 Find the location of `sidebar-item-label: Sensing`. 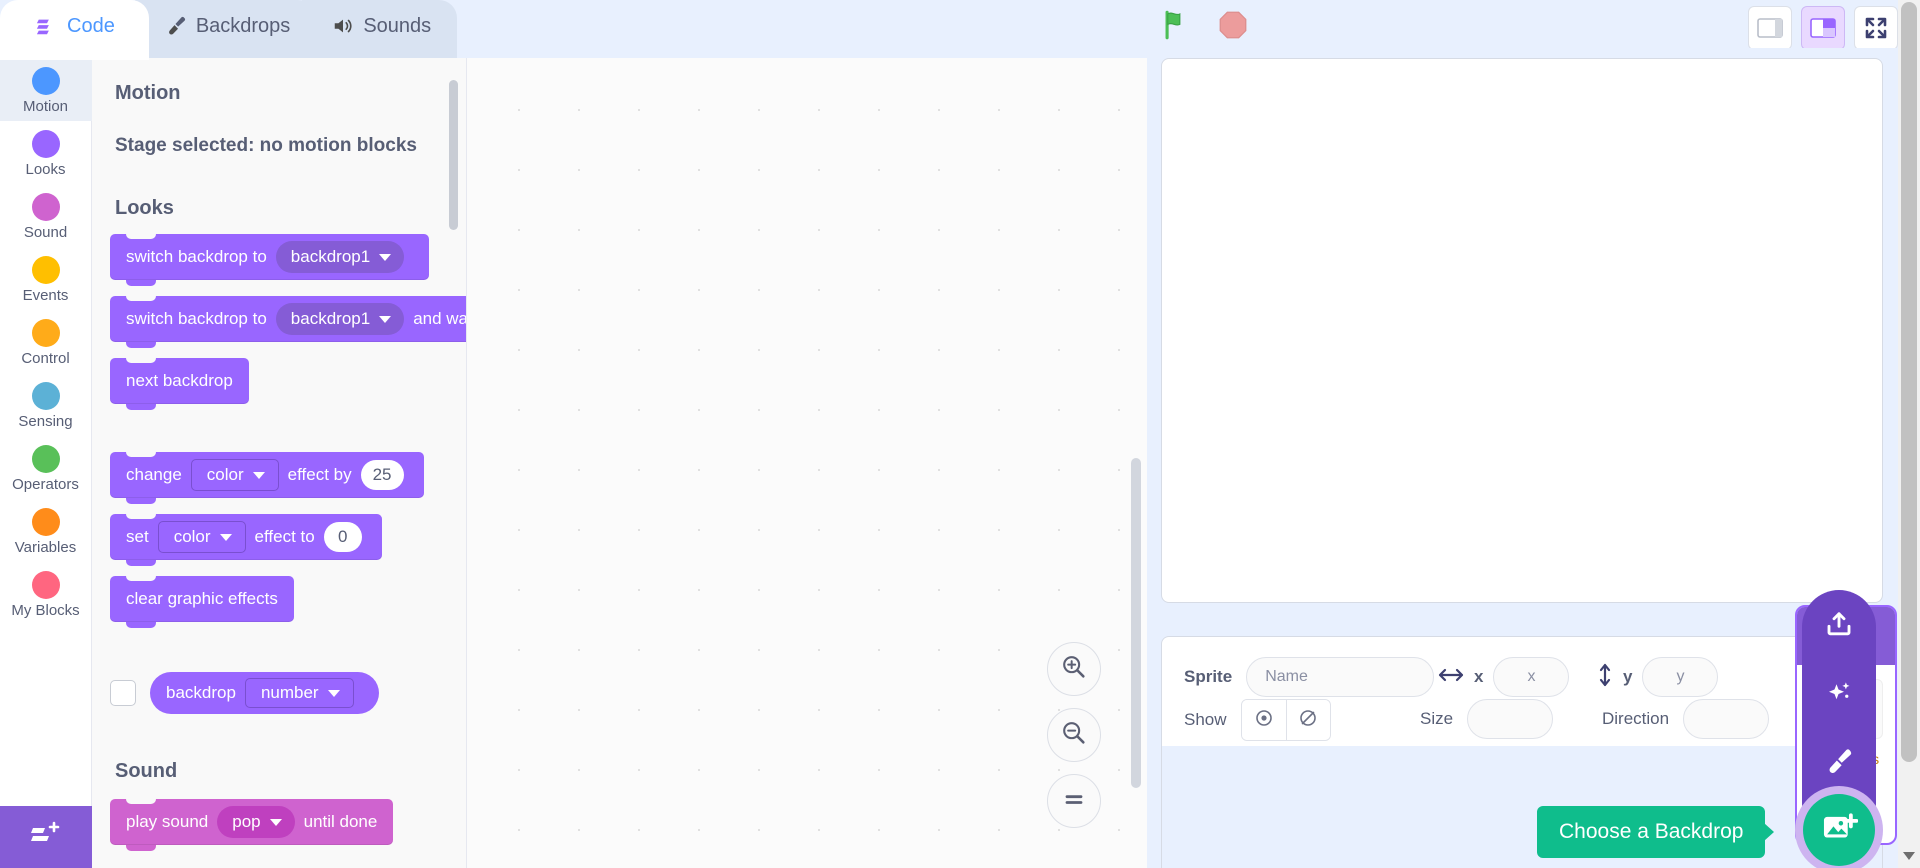

sidebar-item-label: Sensing is located at coordinates (45, 421).